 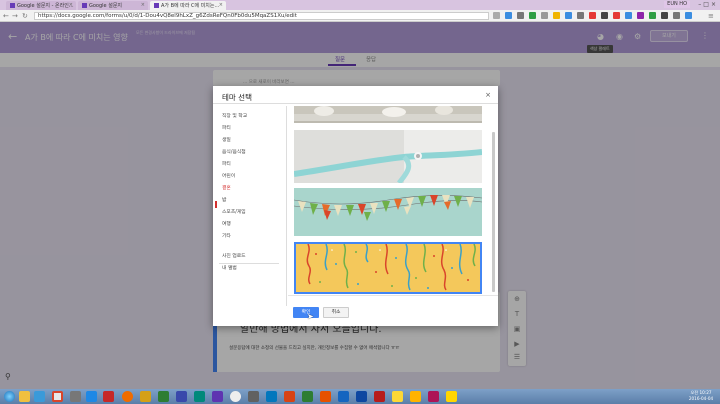 I want to click on category-item: 스포츠/게임, so click(x=234, y=211).